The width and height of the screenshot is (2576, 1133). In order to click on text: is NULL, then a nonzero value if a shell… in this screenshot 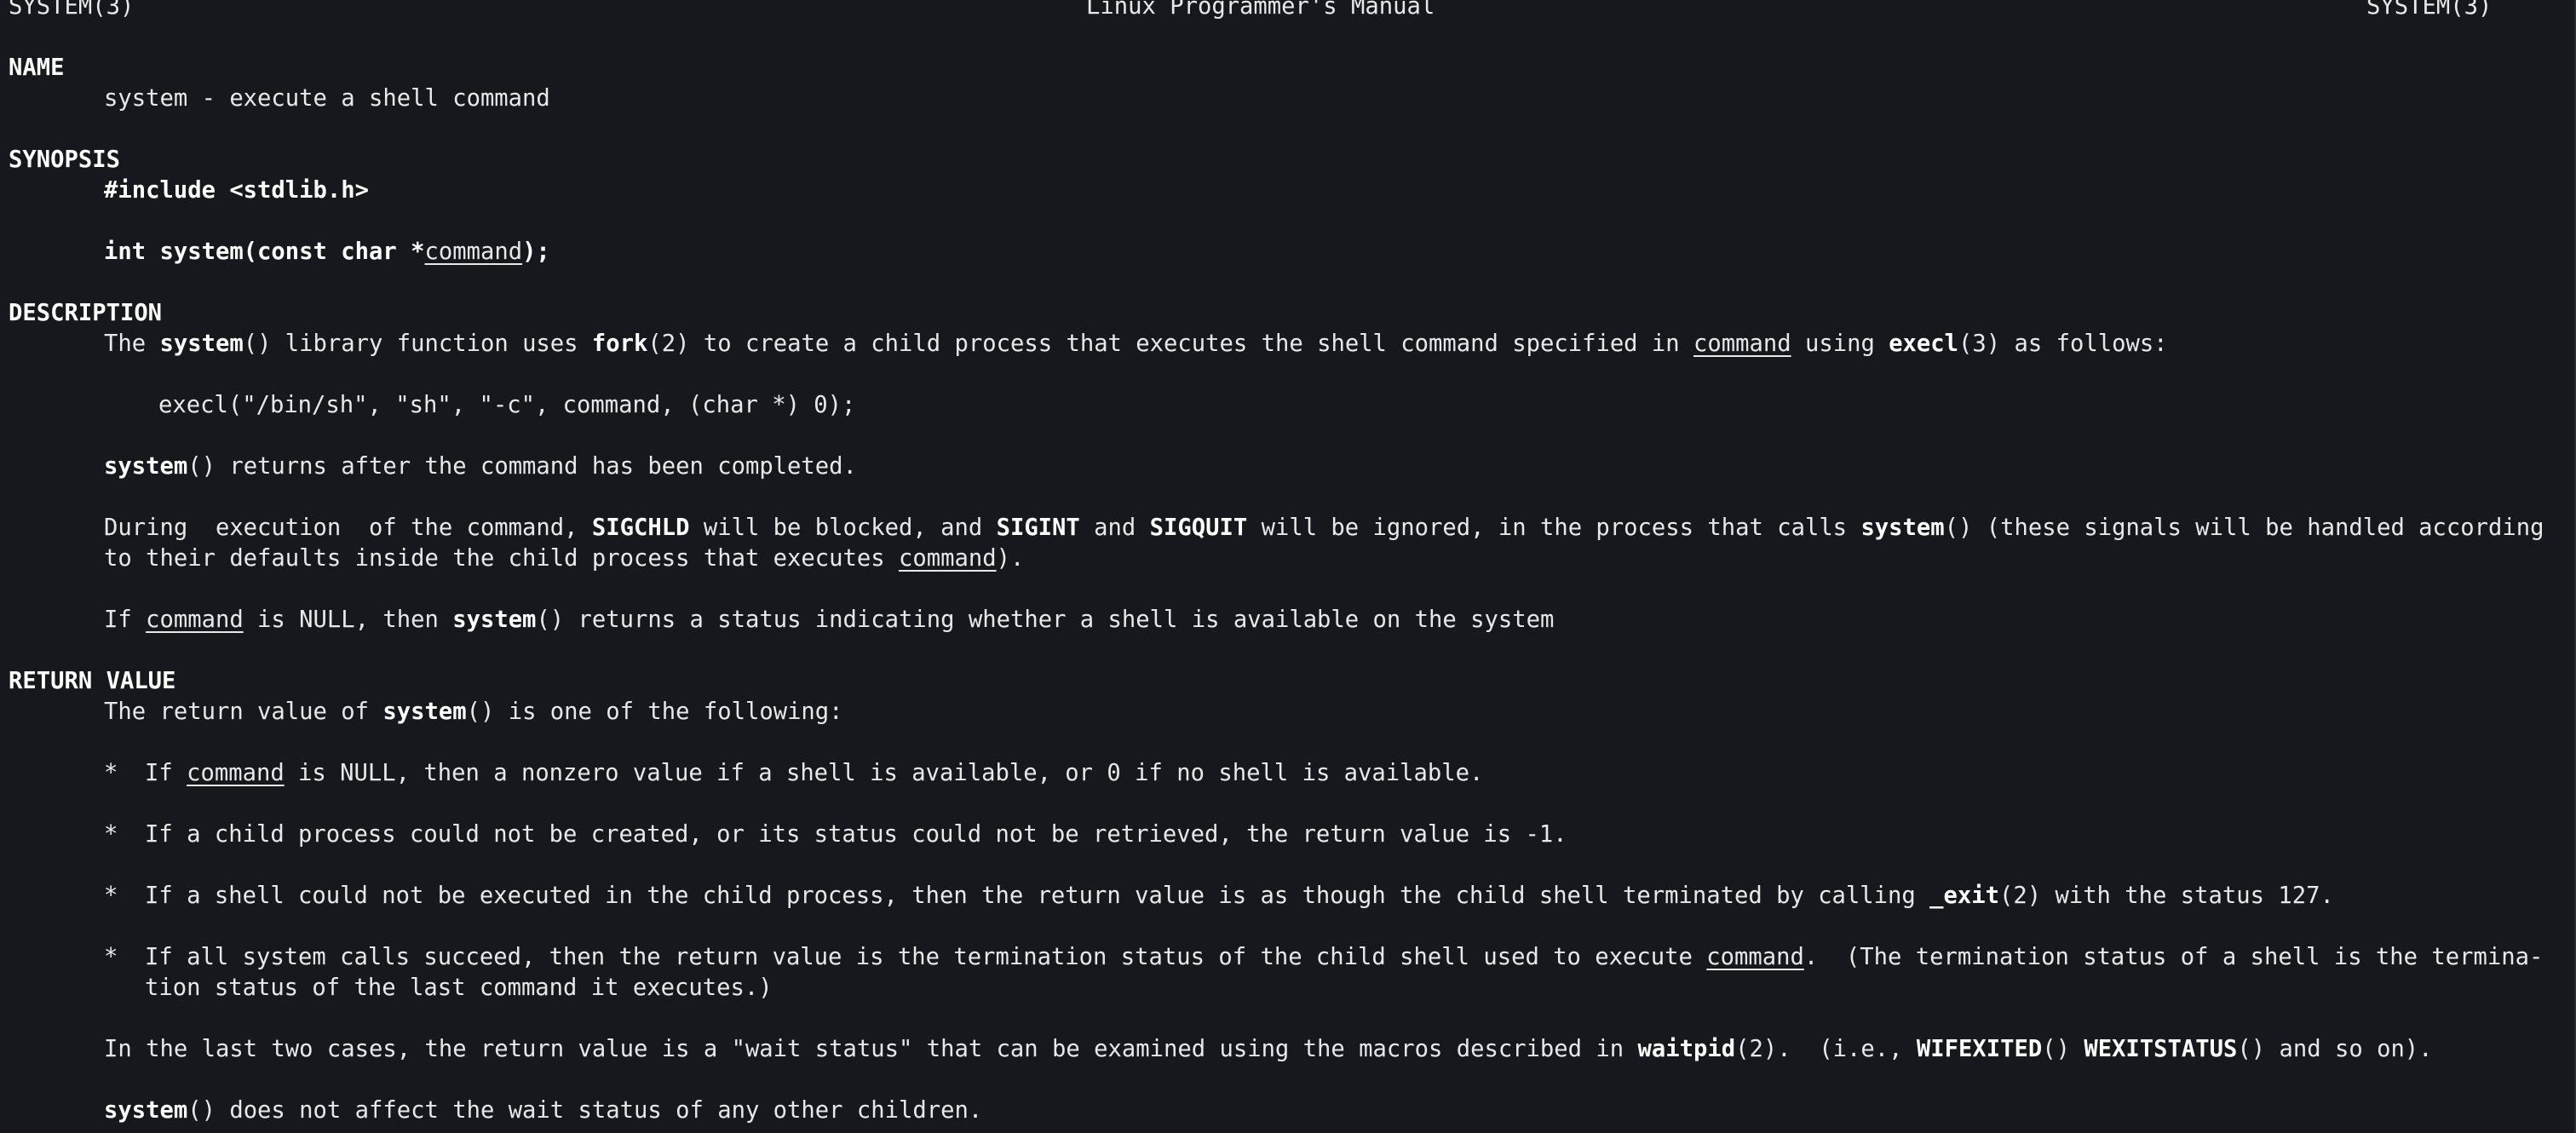, I will do `click(884, 773)`.